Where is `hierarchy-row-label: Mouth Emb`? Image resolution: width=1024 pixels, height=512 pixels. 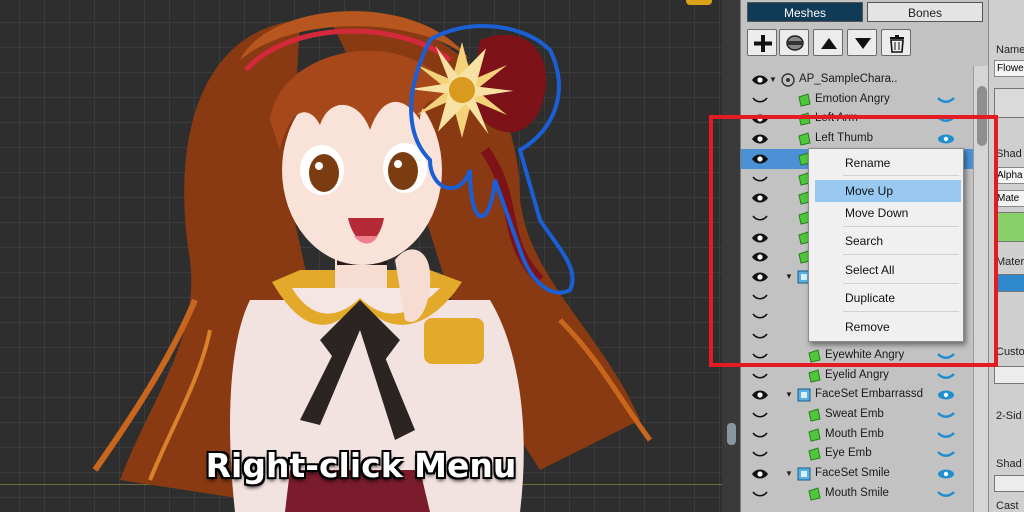 hierarchy-row-label: Mouth Emb is located at coordinates (854, 433).